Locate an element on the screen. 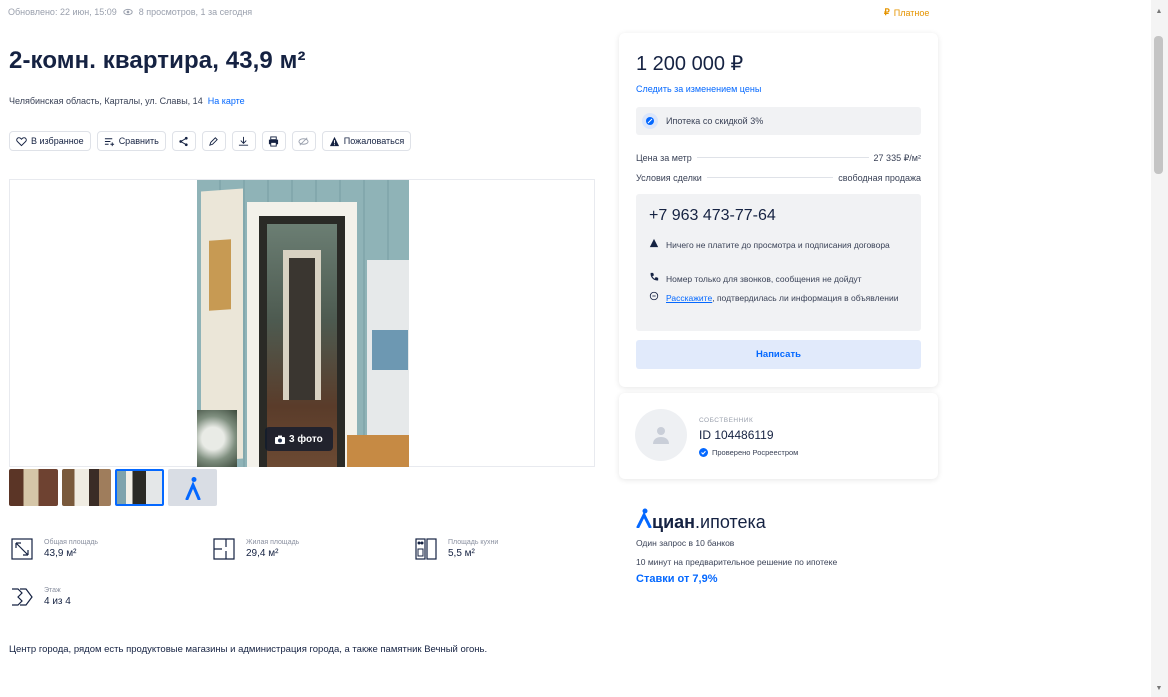 The width and height of the screenshot is (1168, 697). spec-total-area: Общая площадь 43,9 м² is located at coordinates (54, 549).